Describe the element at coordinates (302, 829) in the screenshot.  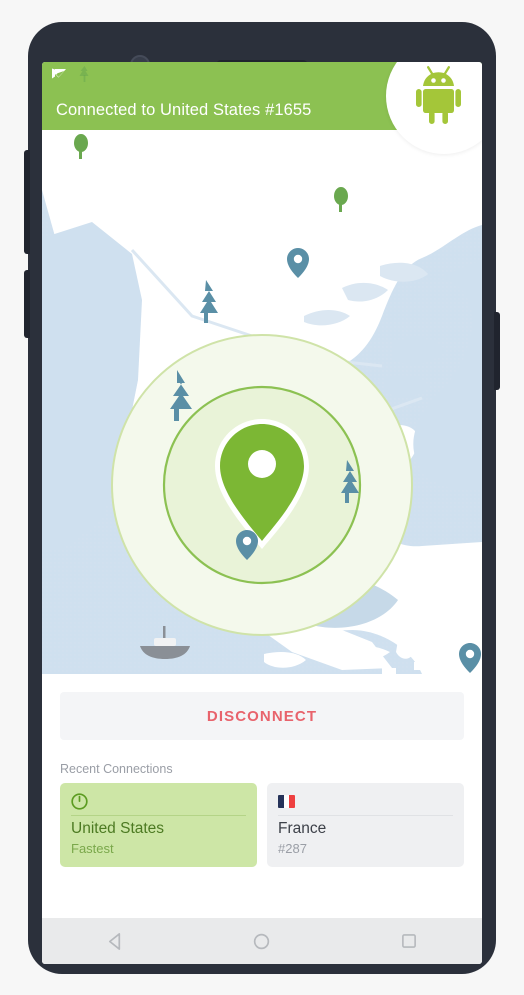
I see `connection-country: France` at that location.